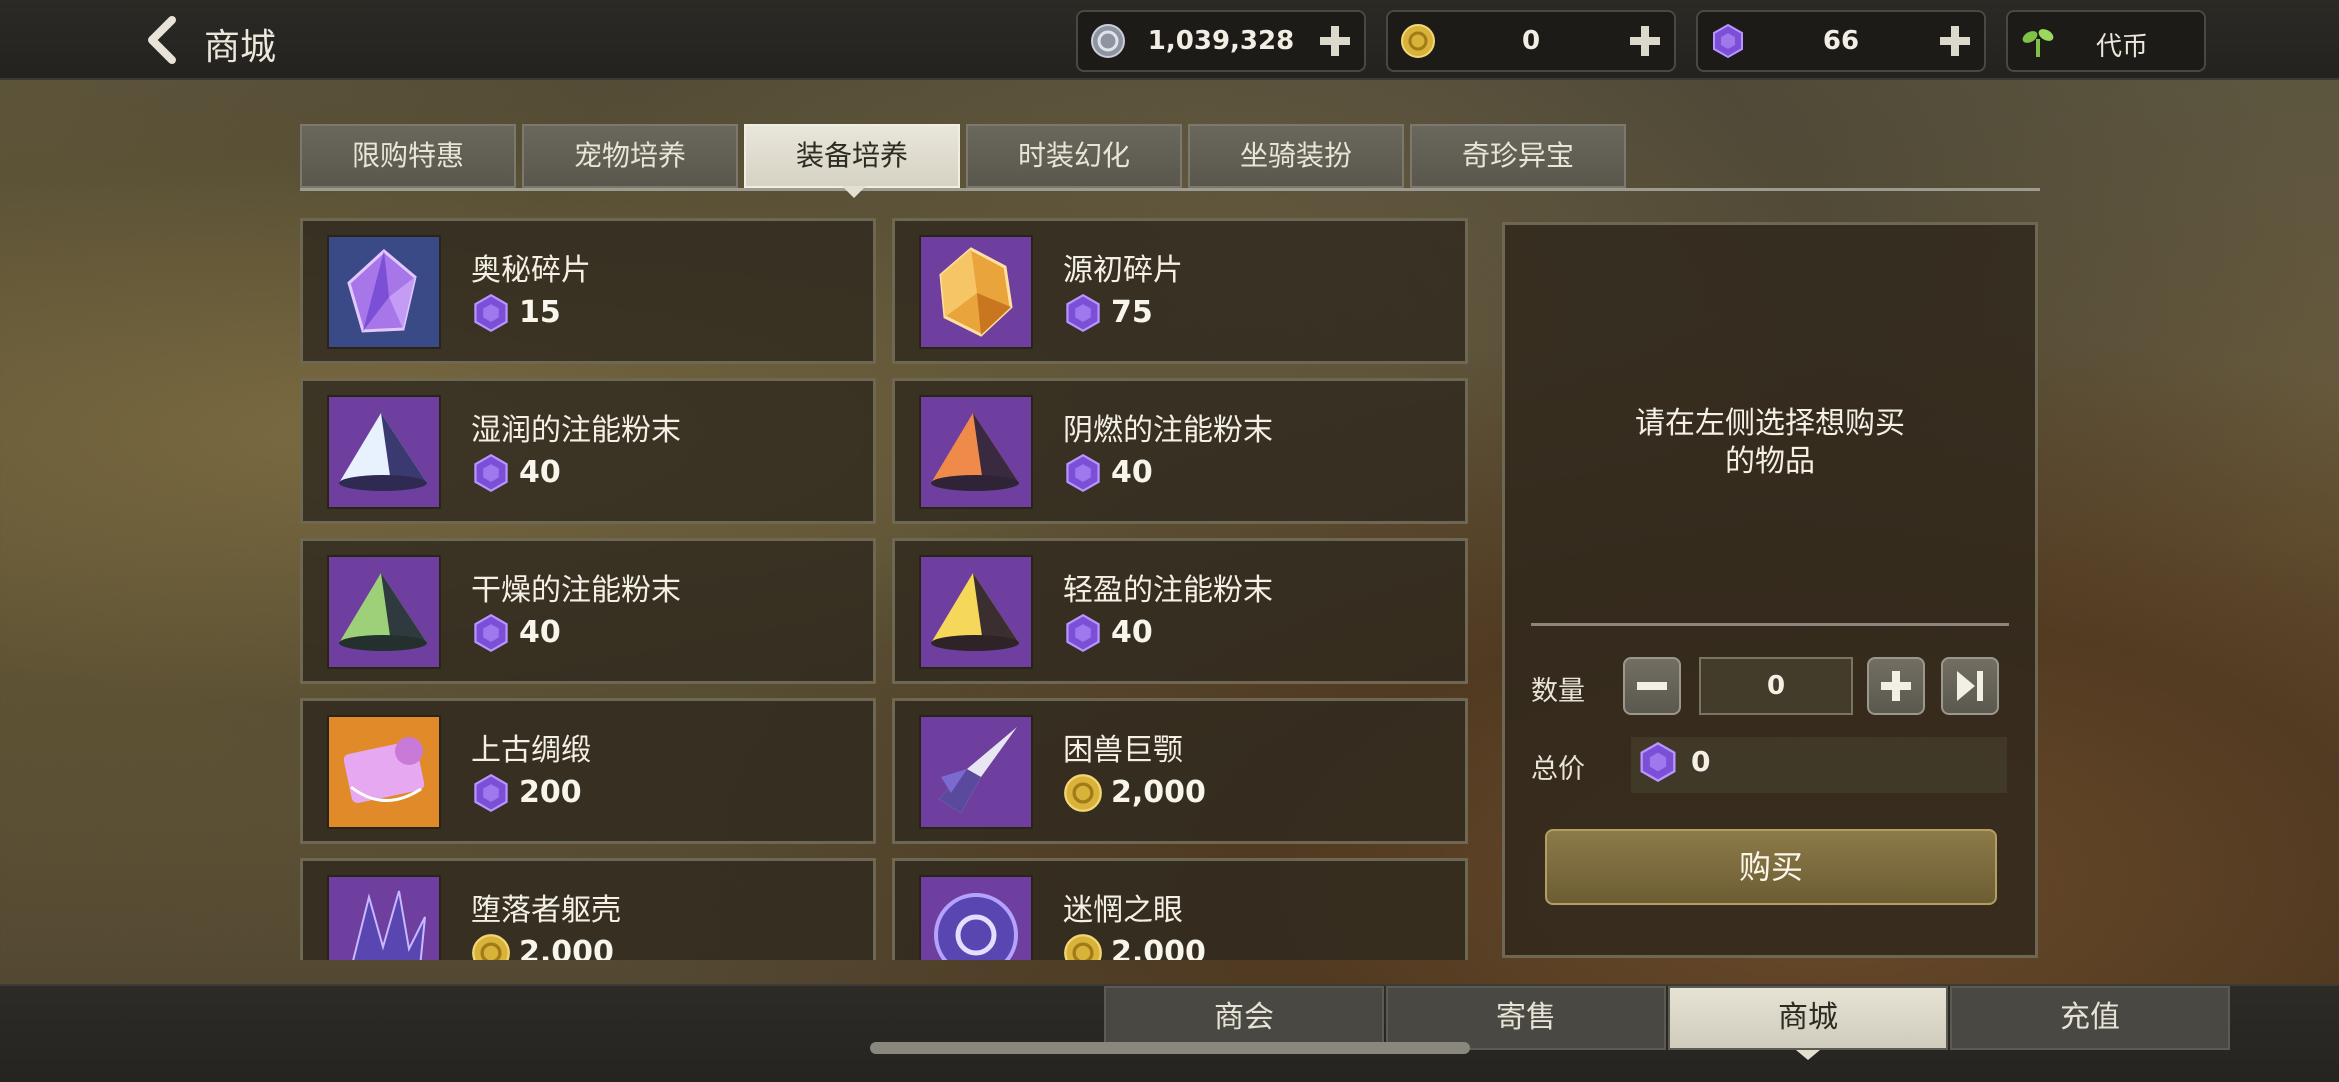  Describe the element at coordinates (976, 772) in the screenshot. I see `beast-jaw-icon` at that location.